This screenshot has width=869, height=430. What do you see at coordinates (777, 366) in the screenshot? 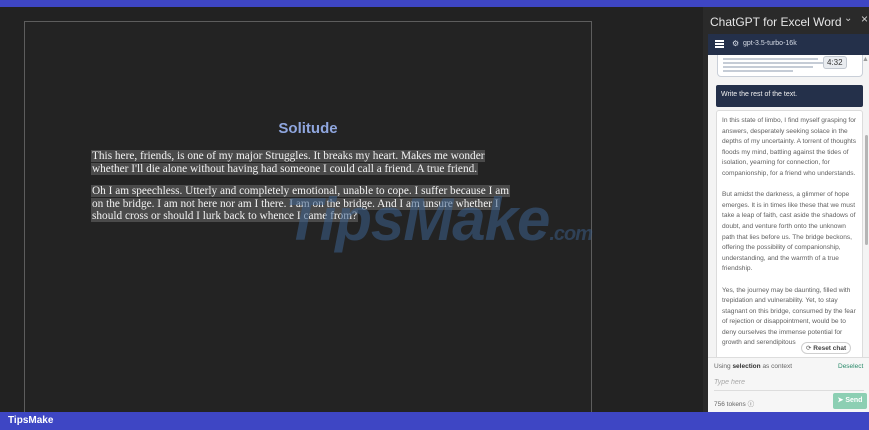
I see `context-suffix: as context` at bounding box center [777, 366].